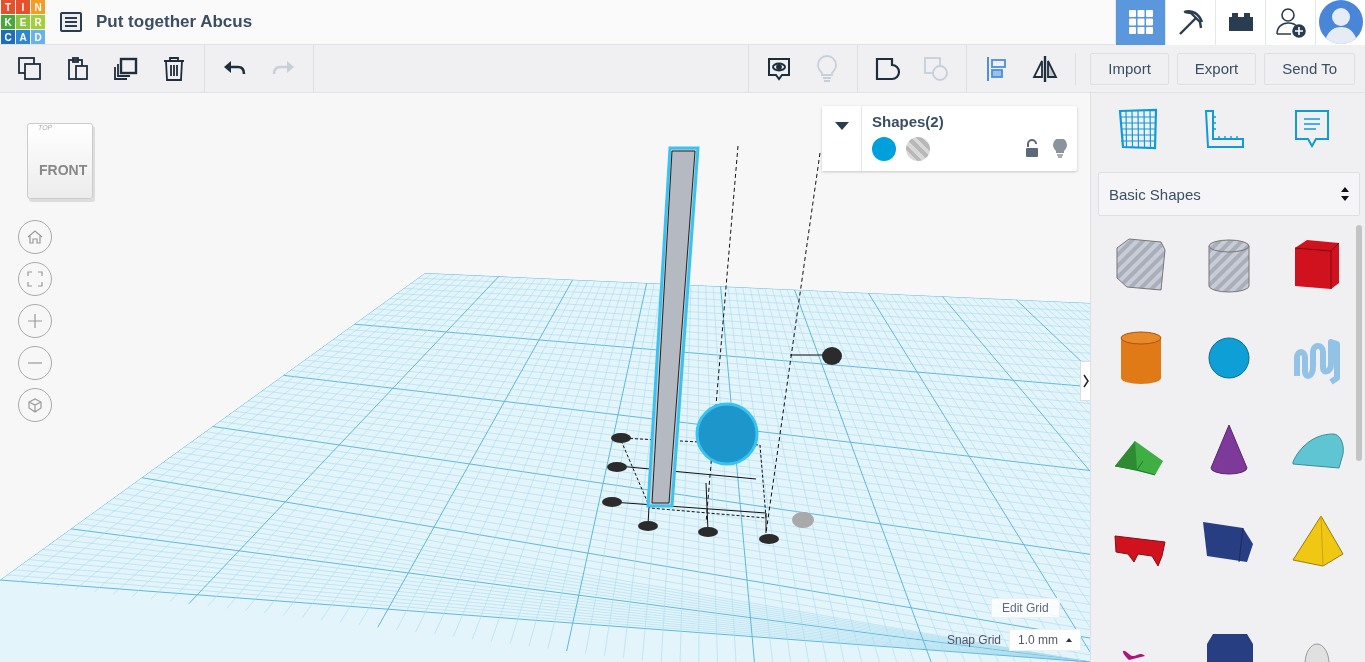 The image size is (1365, 662). Describe the element at coordinates (23, 7) in the screenshot. I see `logo-letter: I` at that location.